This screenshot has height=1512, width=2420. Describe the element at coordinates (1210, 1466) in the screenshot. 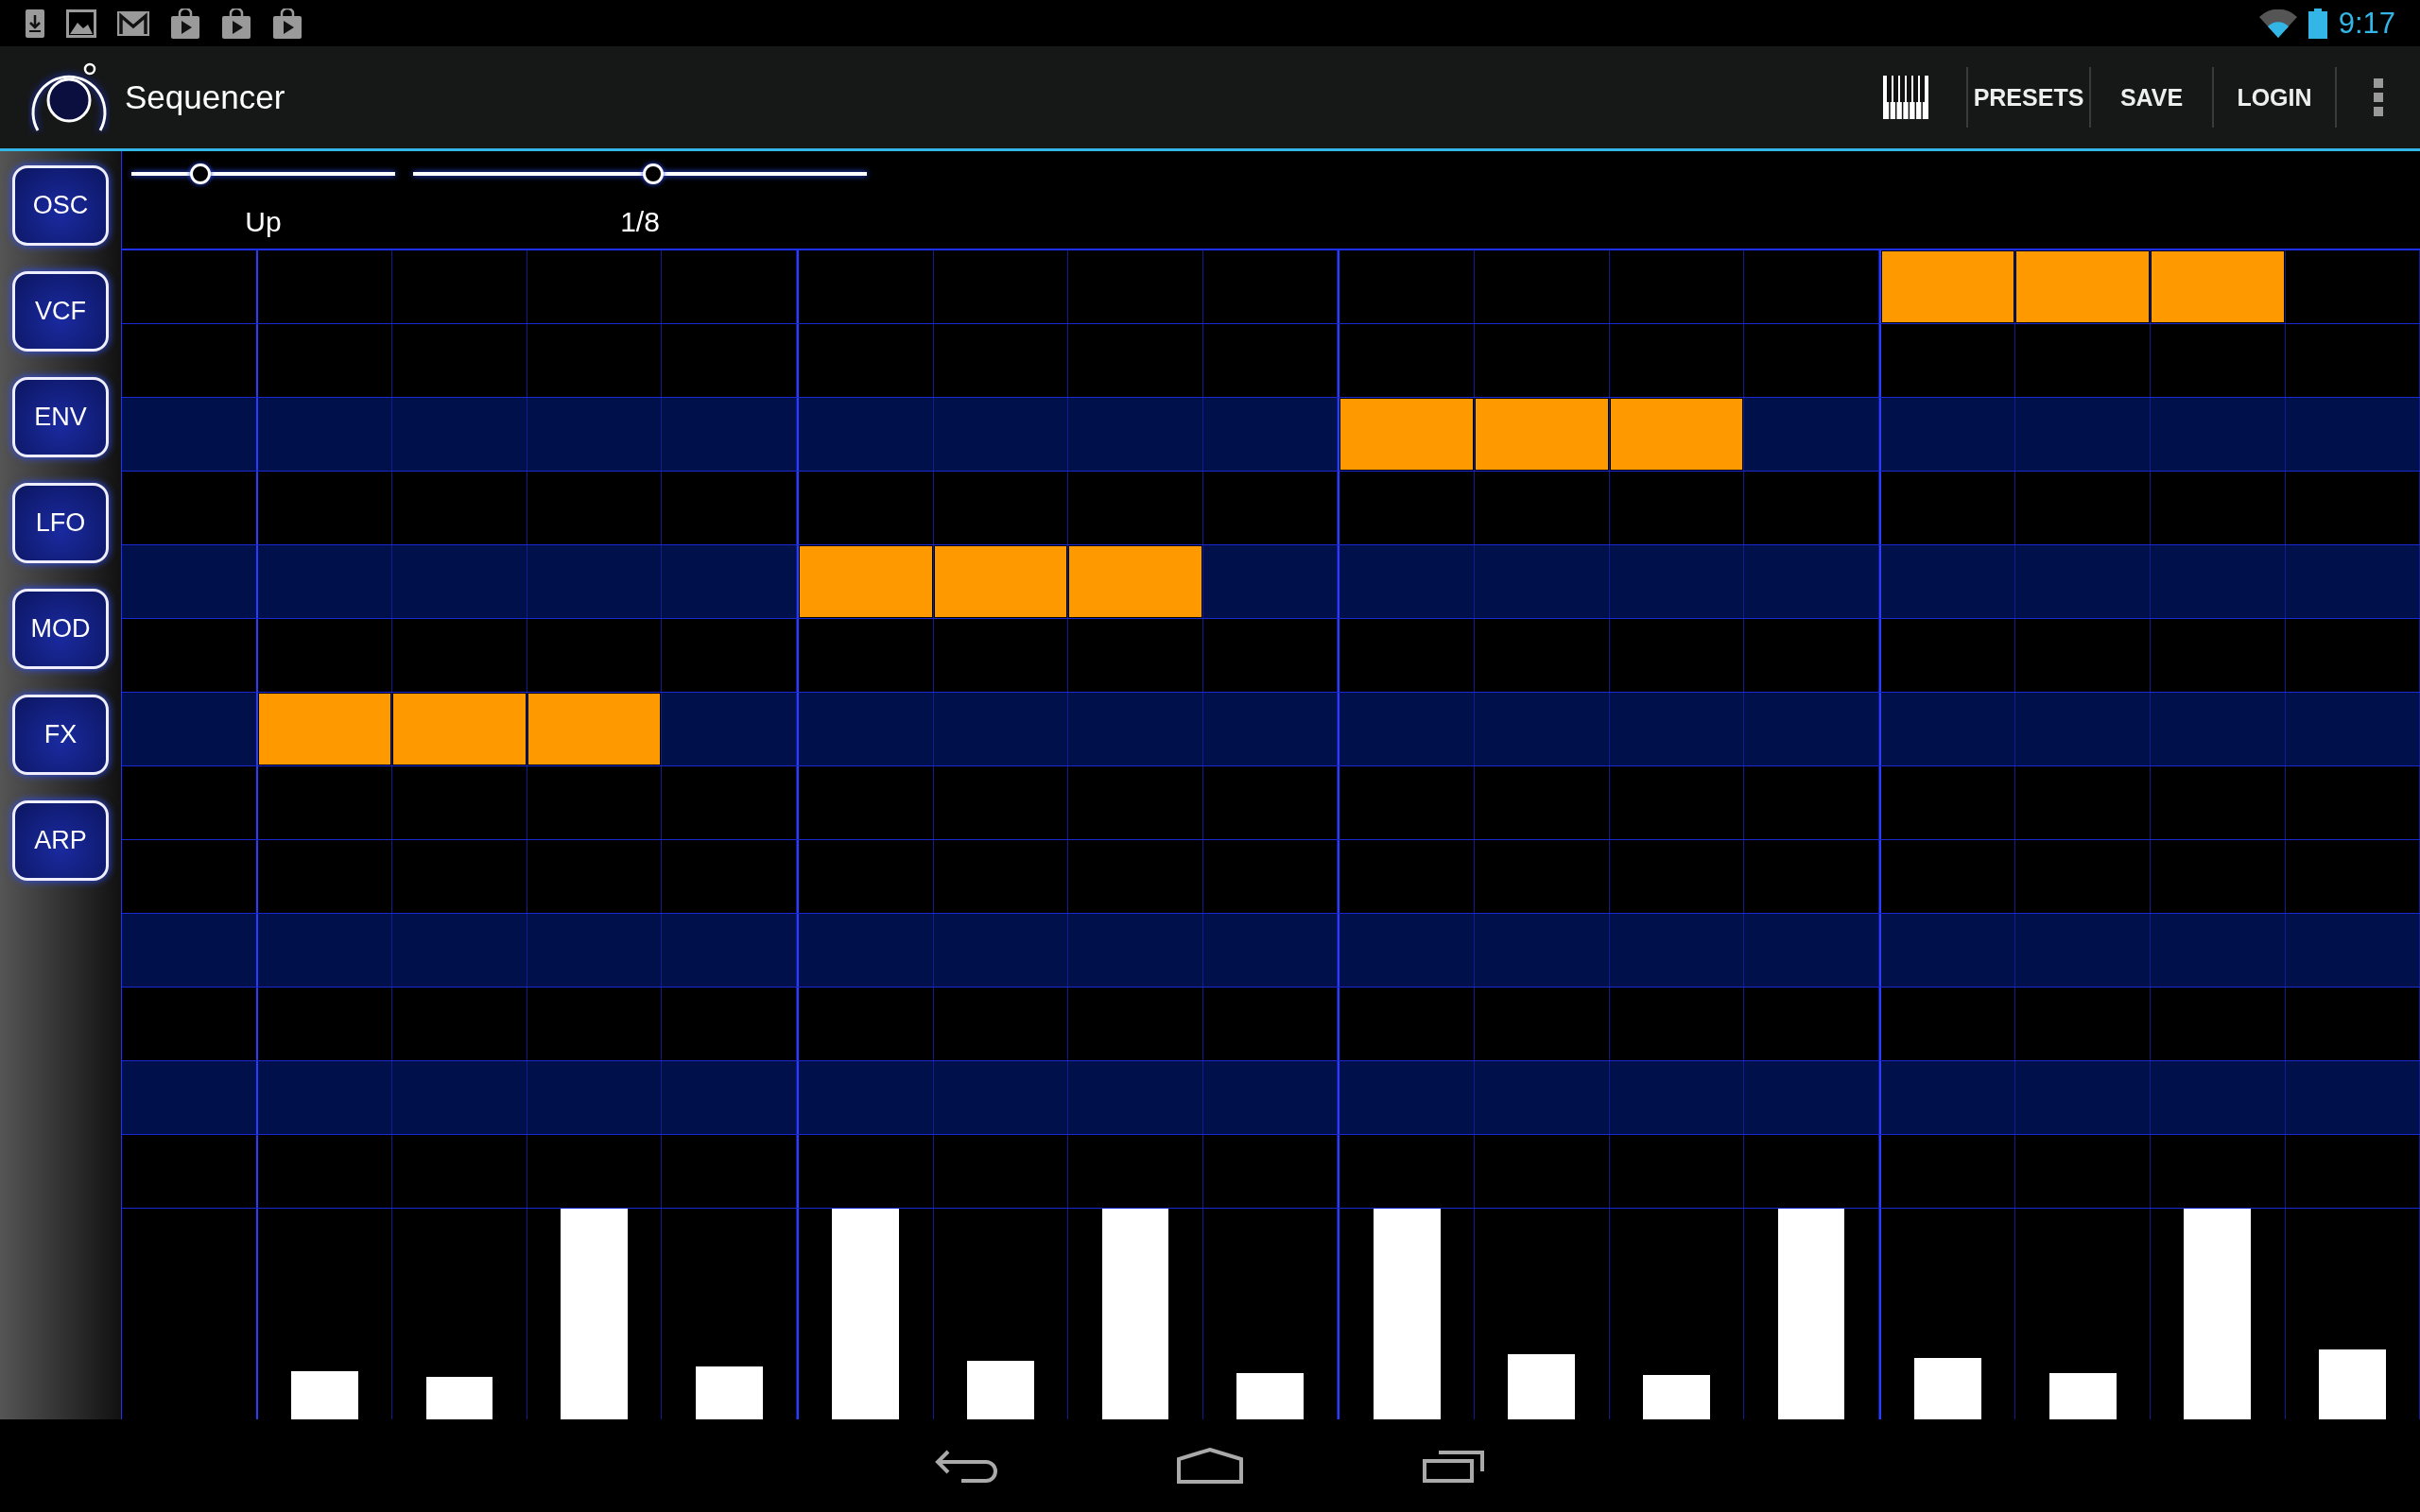

I see `home-icon` at that location.